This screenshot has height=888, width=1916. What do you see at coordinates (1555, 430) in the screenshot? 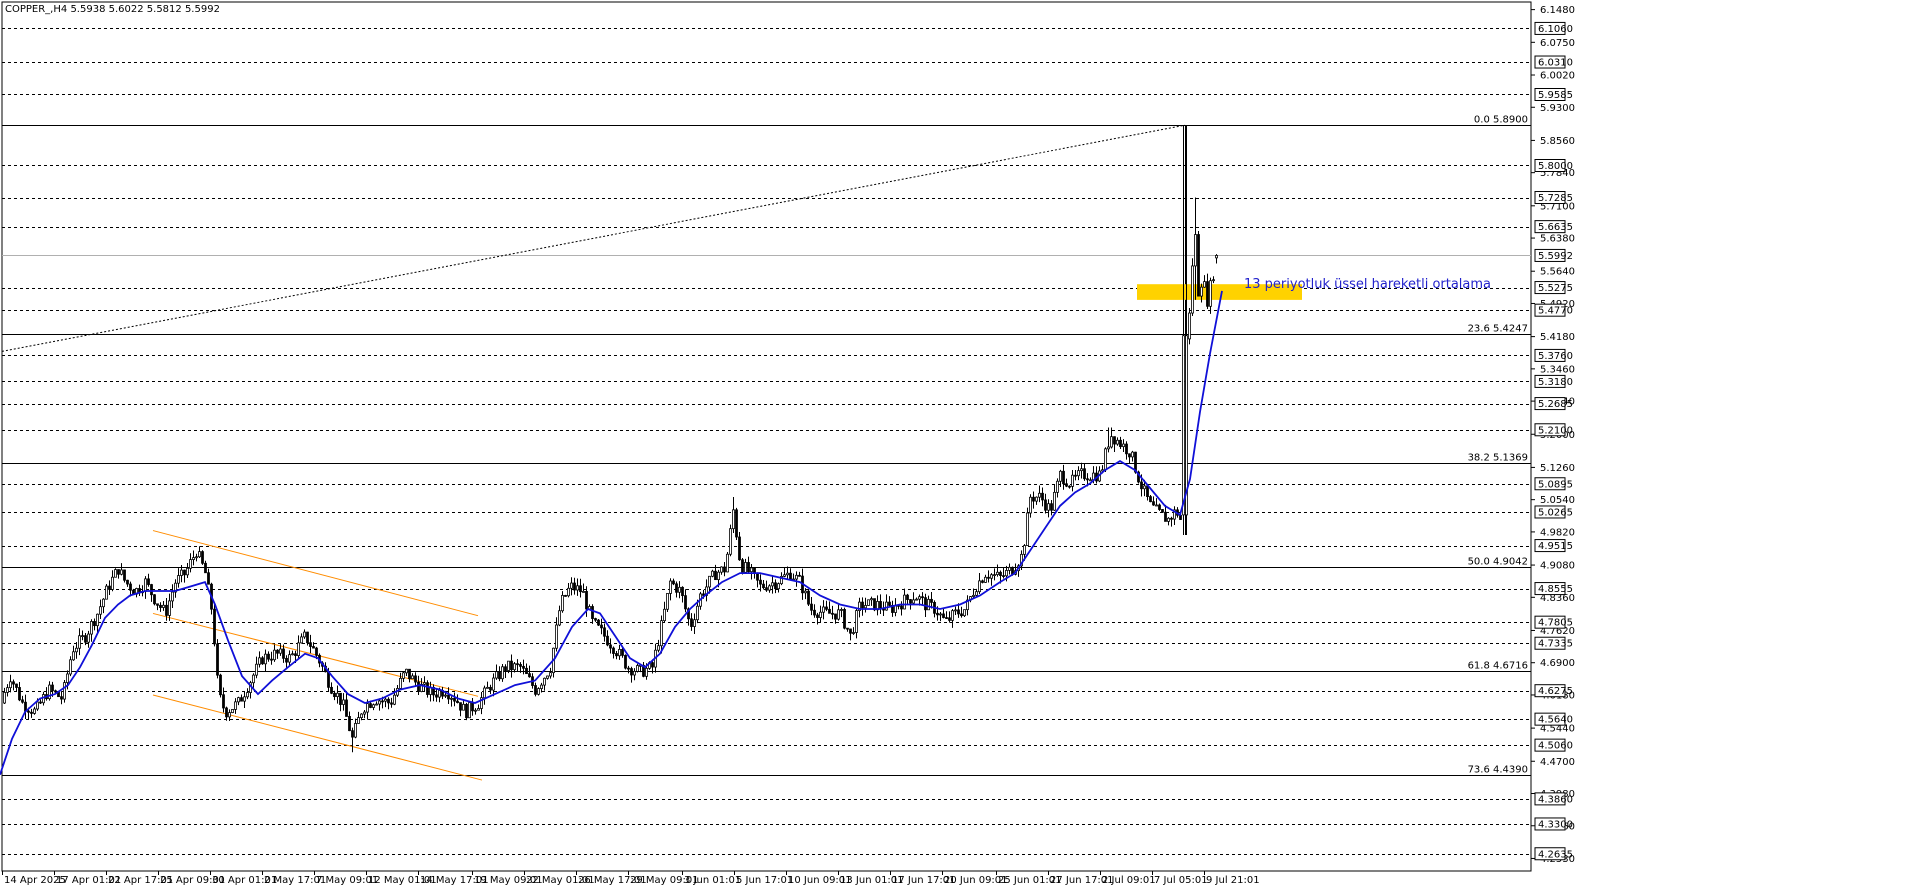
I see `level-price-label: 5.2100` at bounding box center [1555, 430].